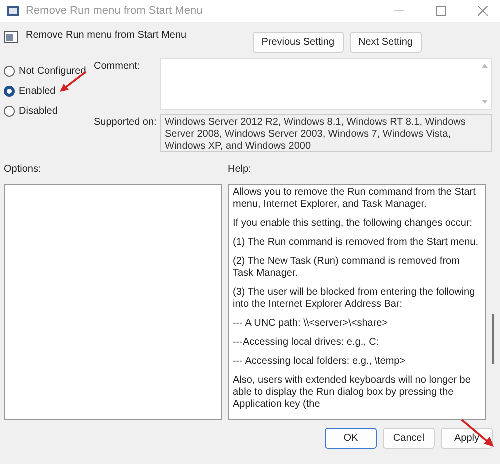 This screenshot has width=500, height=464. Describe the element at coordinates (11, 37) in the screenshot. I see `setting-icon` at that location.